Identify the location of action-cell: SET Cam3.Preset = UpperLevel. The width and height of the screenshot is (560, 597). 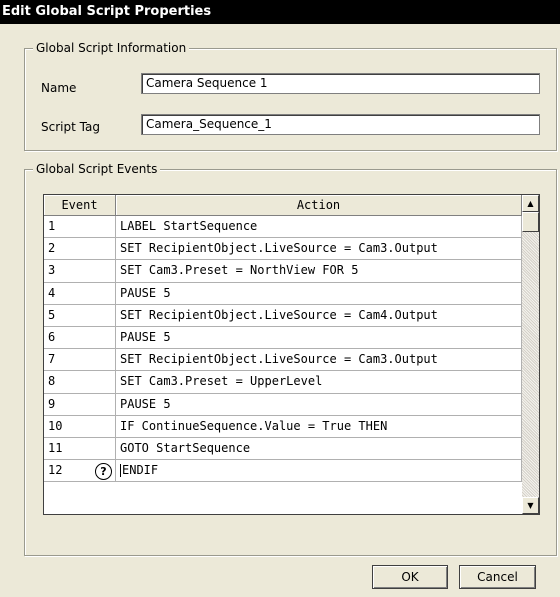
(319, 382).